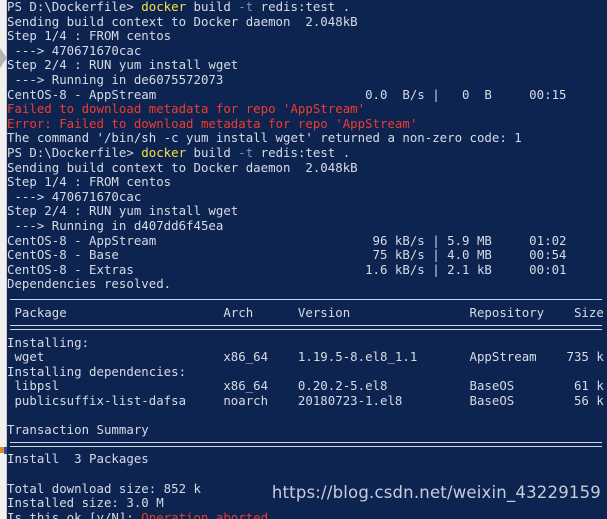 Image resolution: width=607 pixels, height=519 pixels. Describe the element at coordinates (307, 79) in the screenshot. I see `console-line: ---> Running in de6075572073` at that location.